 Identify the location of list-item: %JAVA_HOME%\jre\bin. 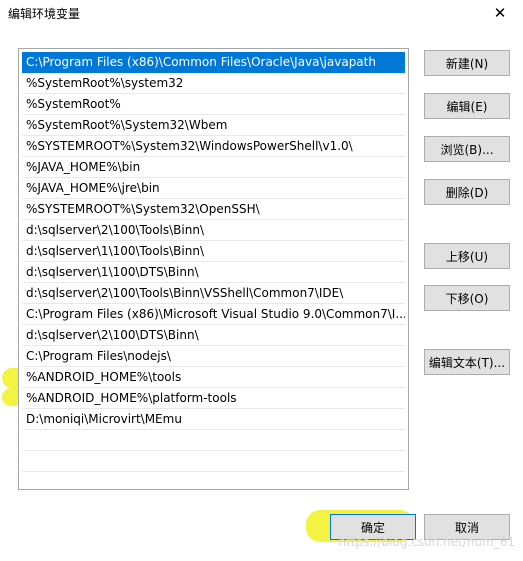
(213, 188).